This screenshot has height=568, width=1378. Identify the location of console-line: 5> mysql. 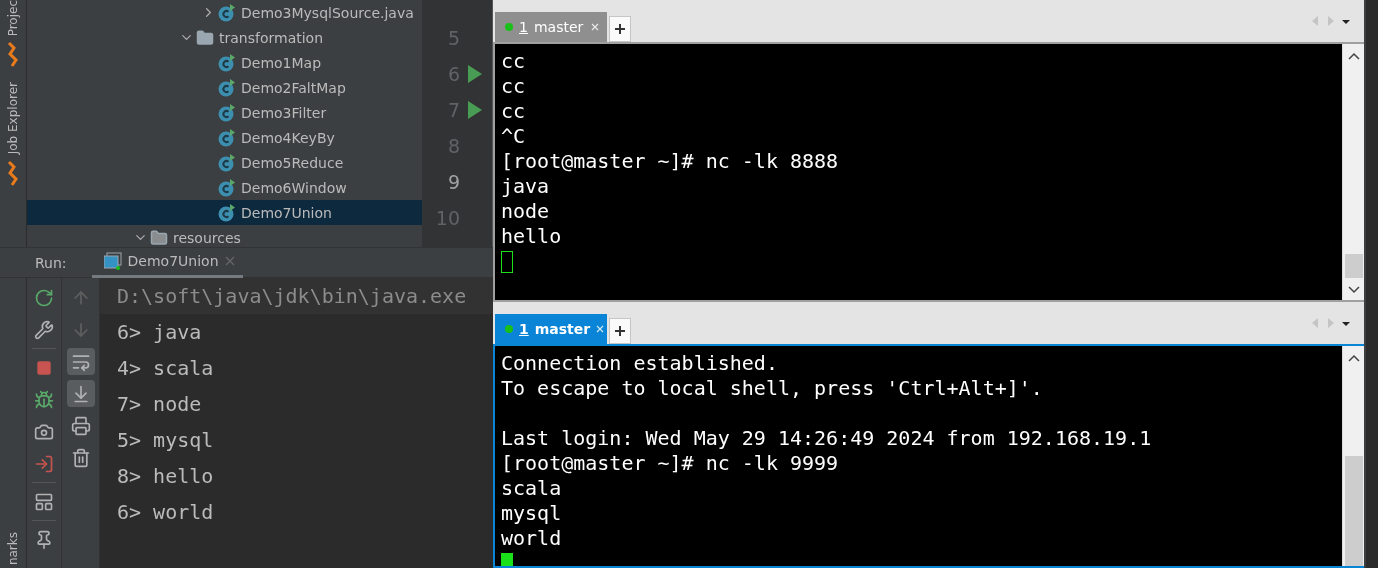
(165, 440).